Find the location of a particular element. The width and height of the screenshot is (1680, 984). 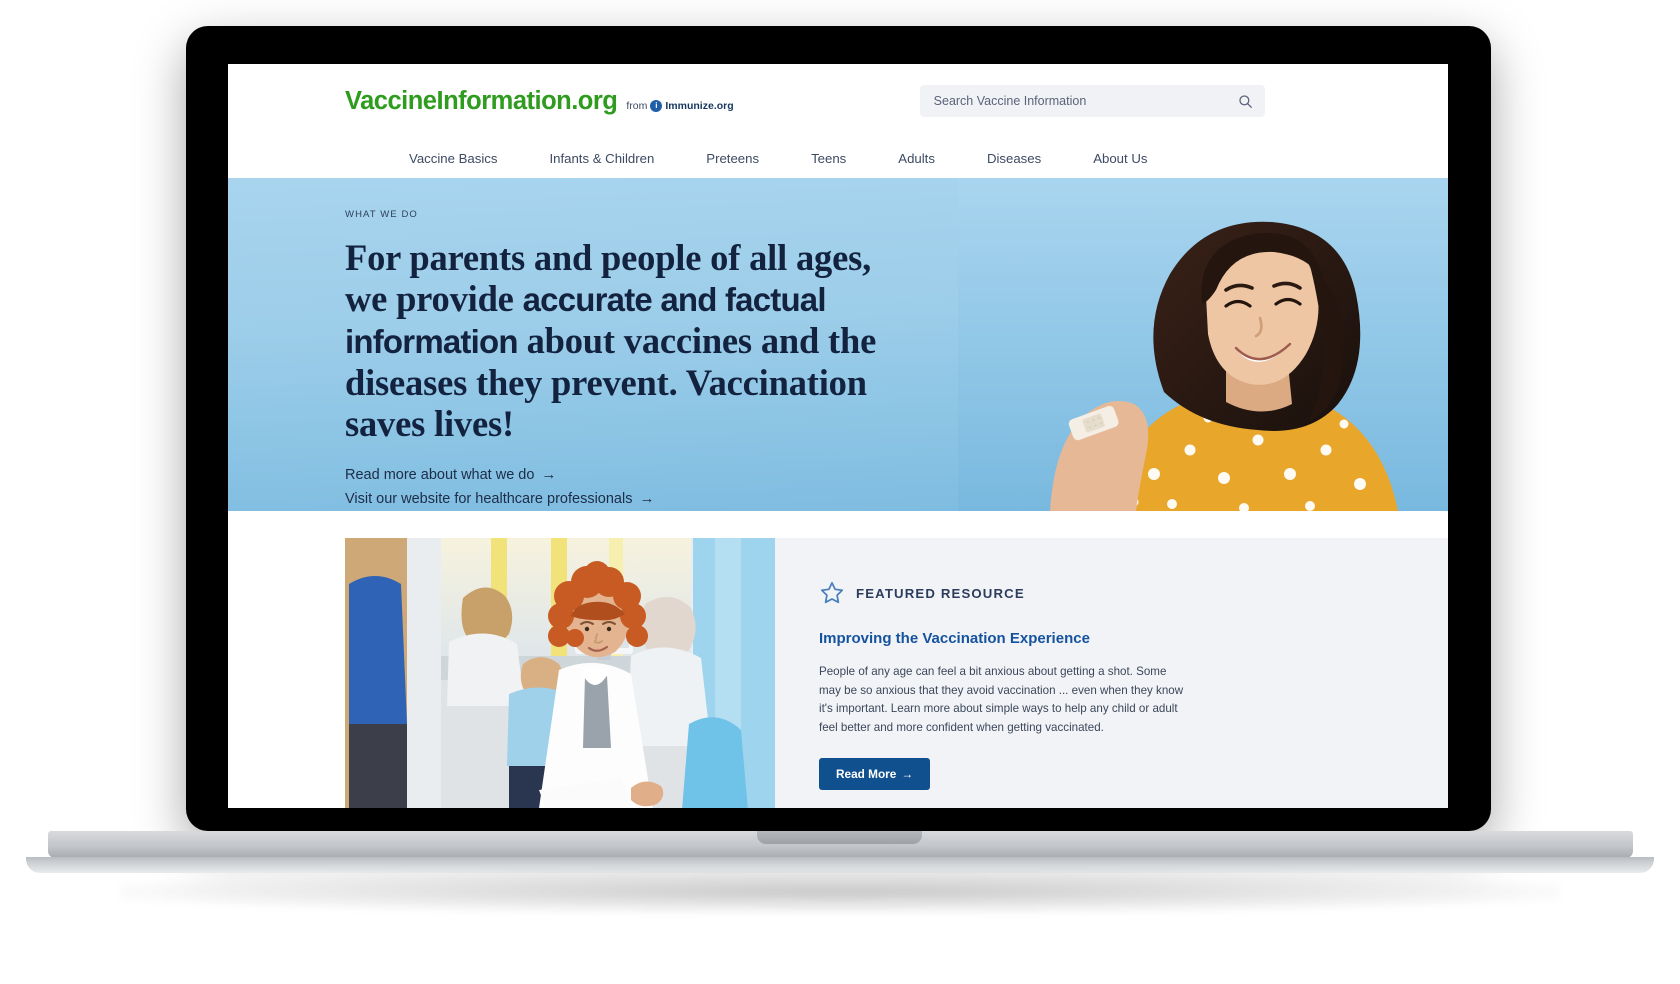

immunize-name: Immunize.org is located at coordinates (699, 105).